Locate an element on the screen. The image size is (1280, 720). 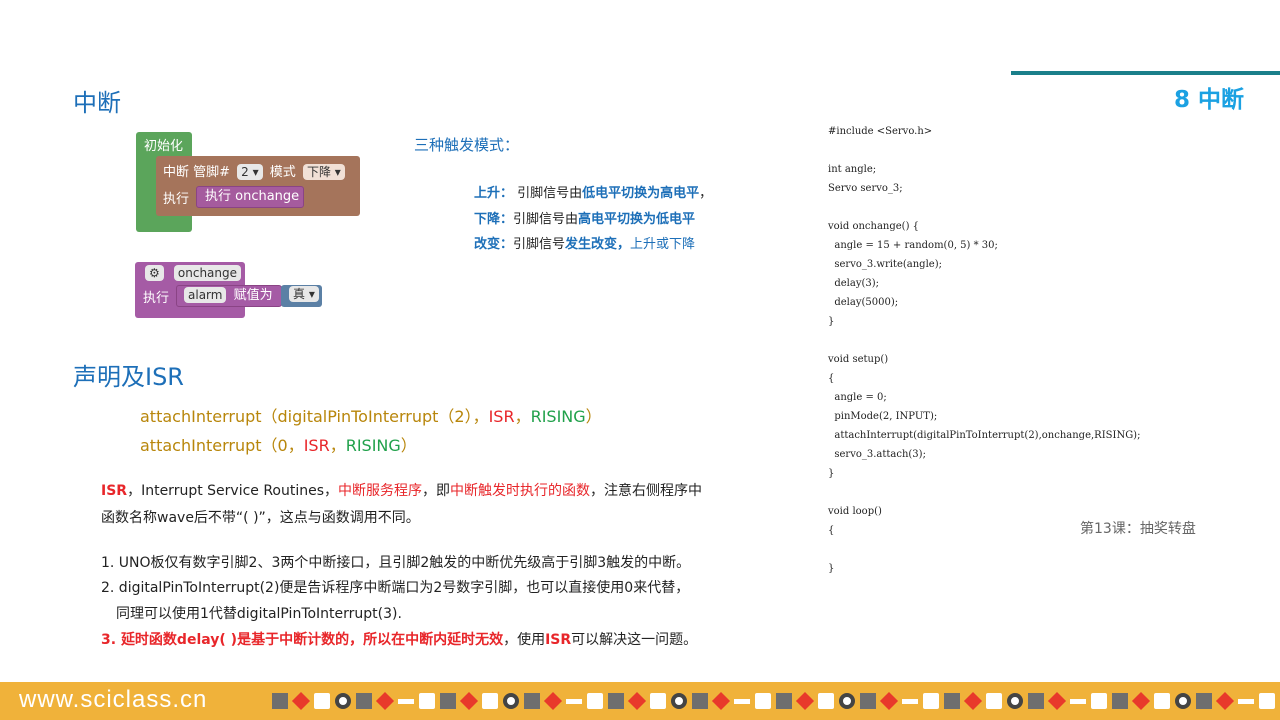
note-2b: 同理可以使用1代替digitalPinToInterrupt(3). is located at coordinates (259, 614).